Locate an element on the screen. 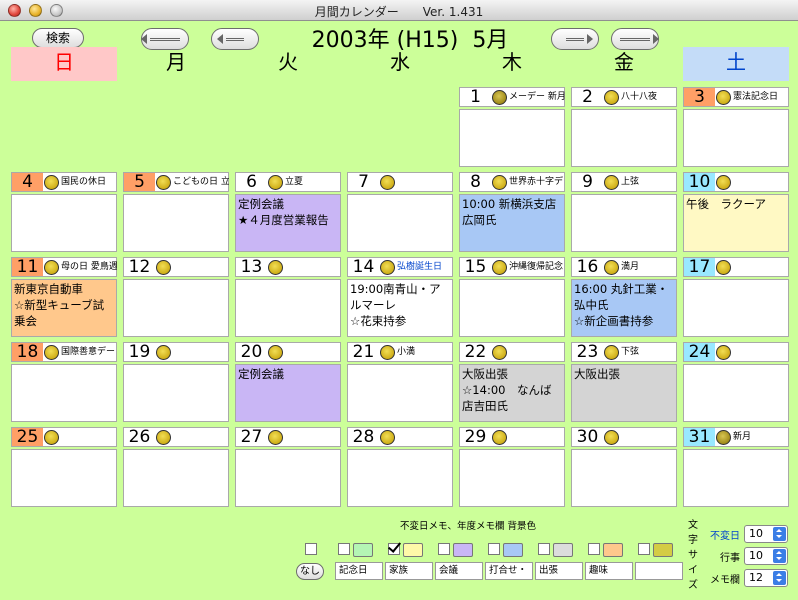  day-cell: 25 is located at coordinates (64, 467).